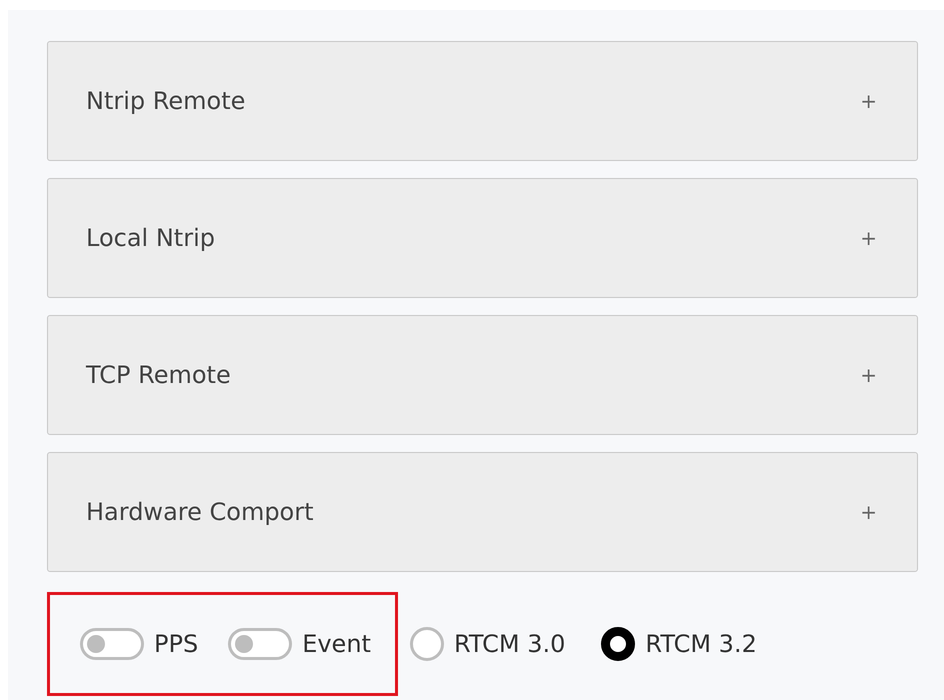  I want to click on radio-label: RTCM 3.0, so click(510, 644).